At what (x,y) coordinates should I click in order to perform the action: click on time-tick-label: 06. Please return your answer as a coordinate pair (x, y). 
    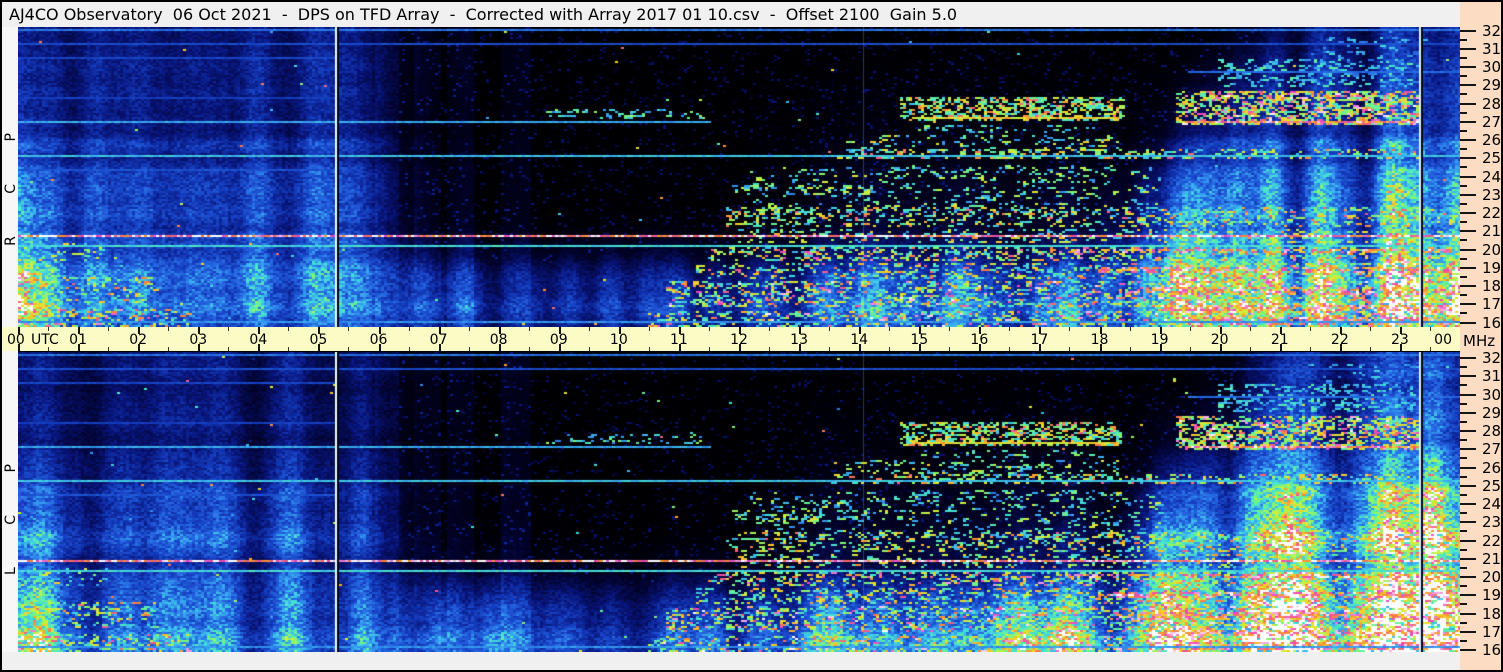
    Looking at the image, I should click on (378, 340).